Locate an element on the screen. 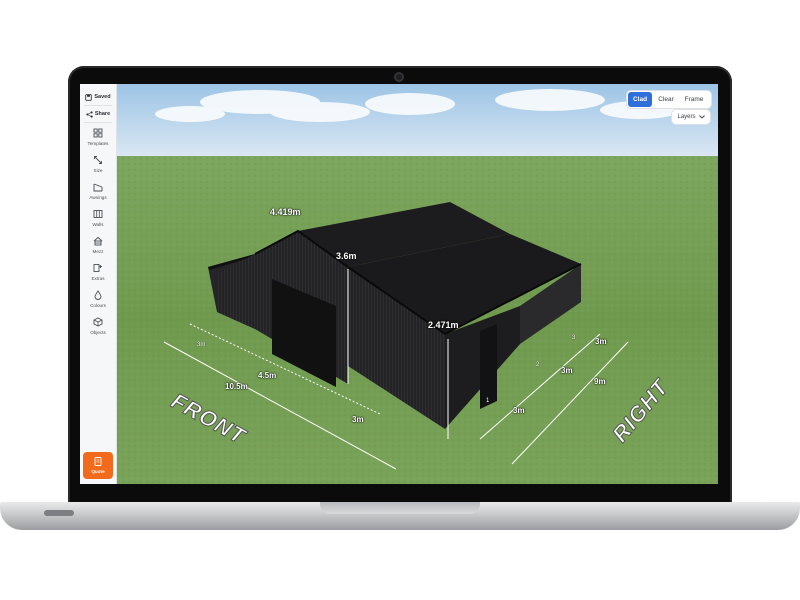 The height and width of the screenshot is (600, 800). saved-button: Saved is located at coordinates (98, 97).